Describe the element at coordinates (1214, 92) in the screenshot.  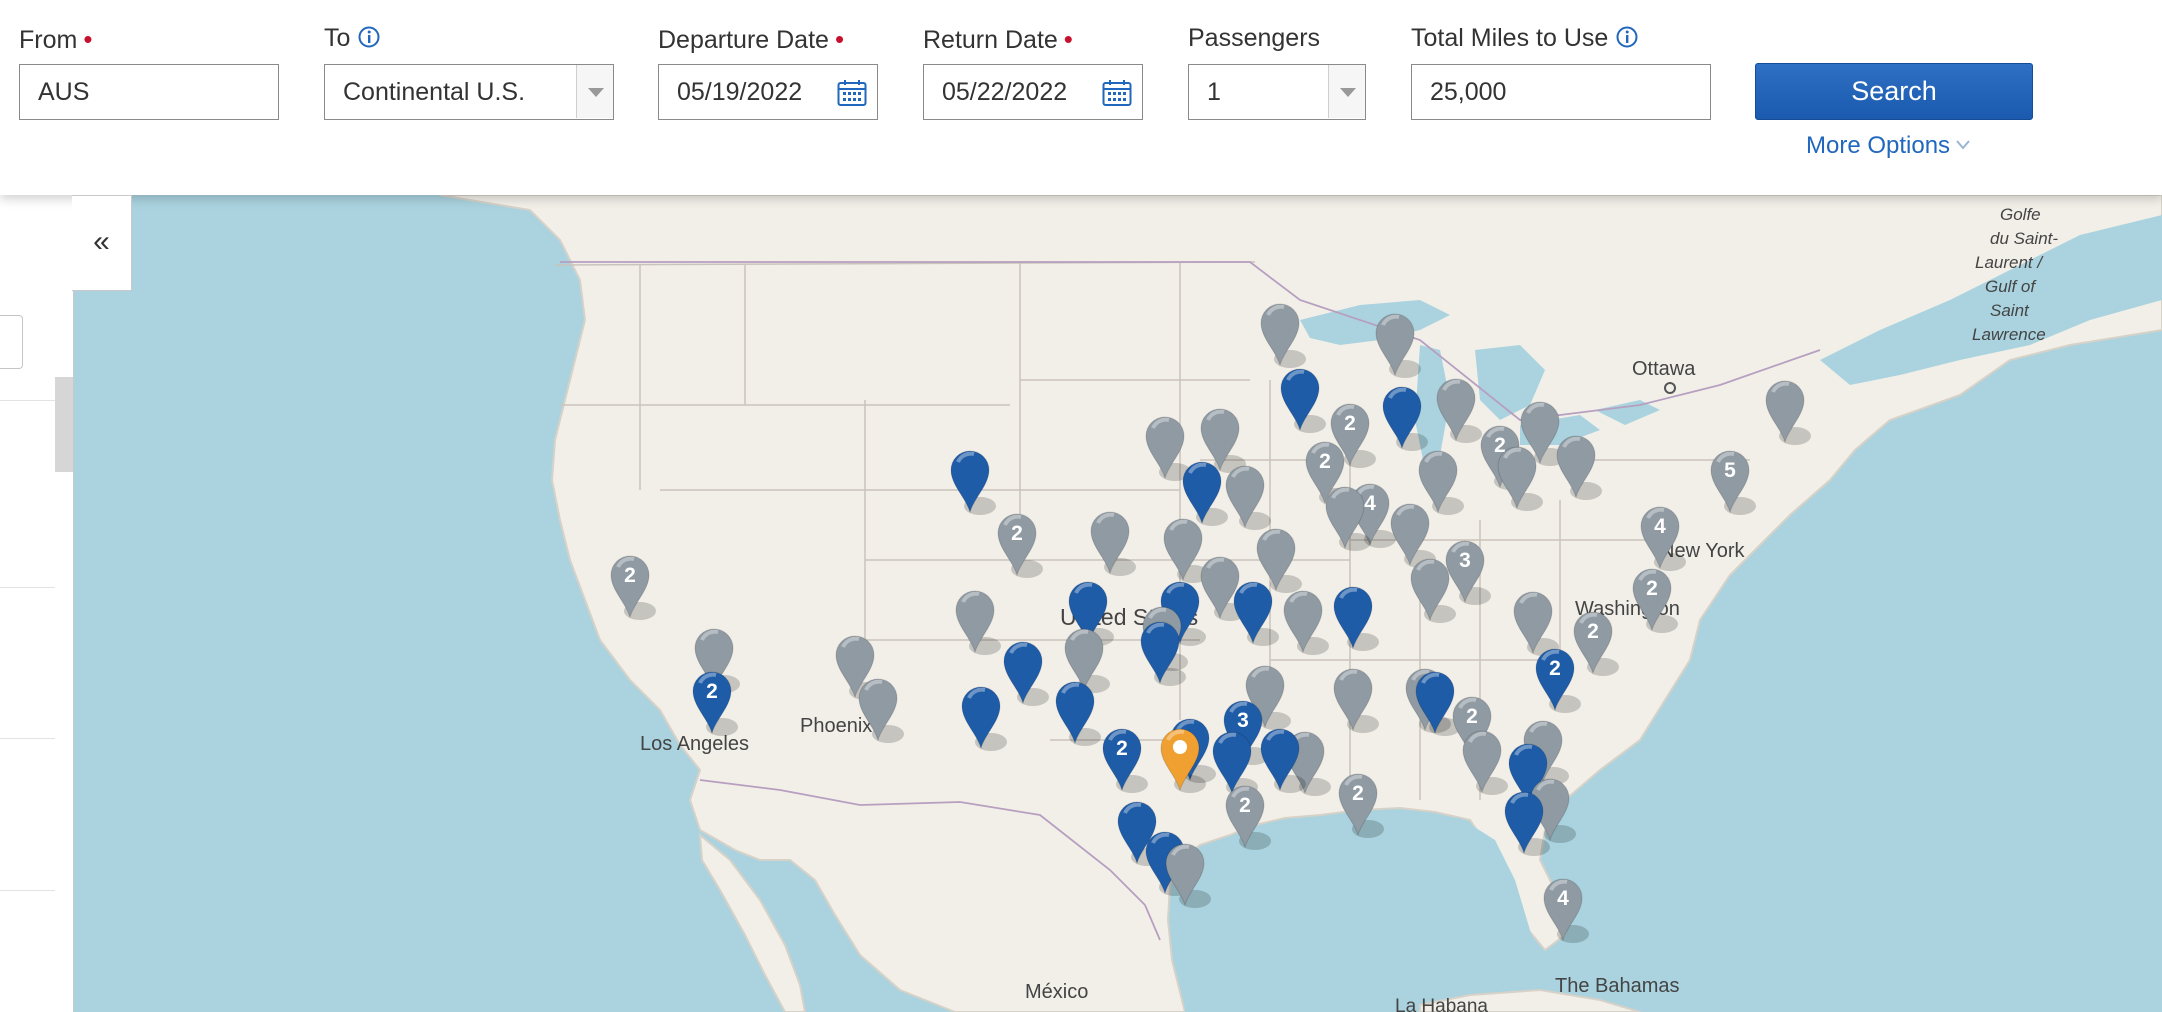
I see `passengers-value: 1` at that location.